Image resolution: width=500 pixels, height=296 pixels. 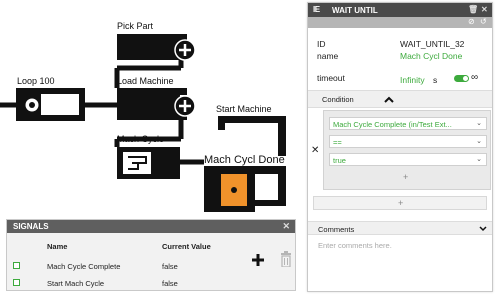 What do you see at coordinates (400, 228) in the screenshot?
I see `comments-bar: Comments` at bounding box center [400, 228].